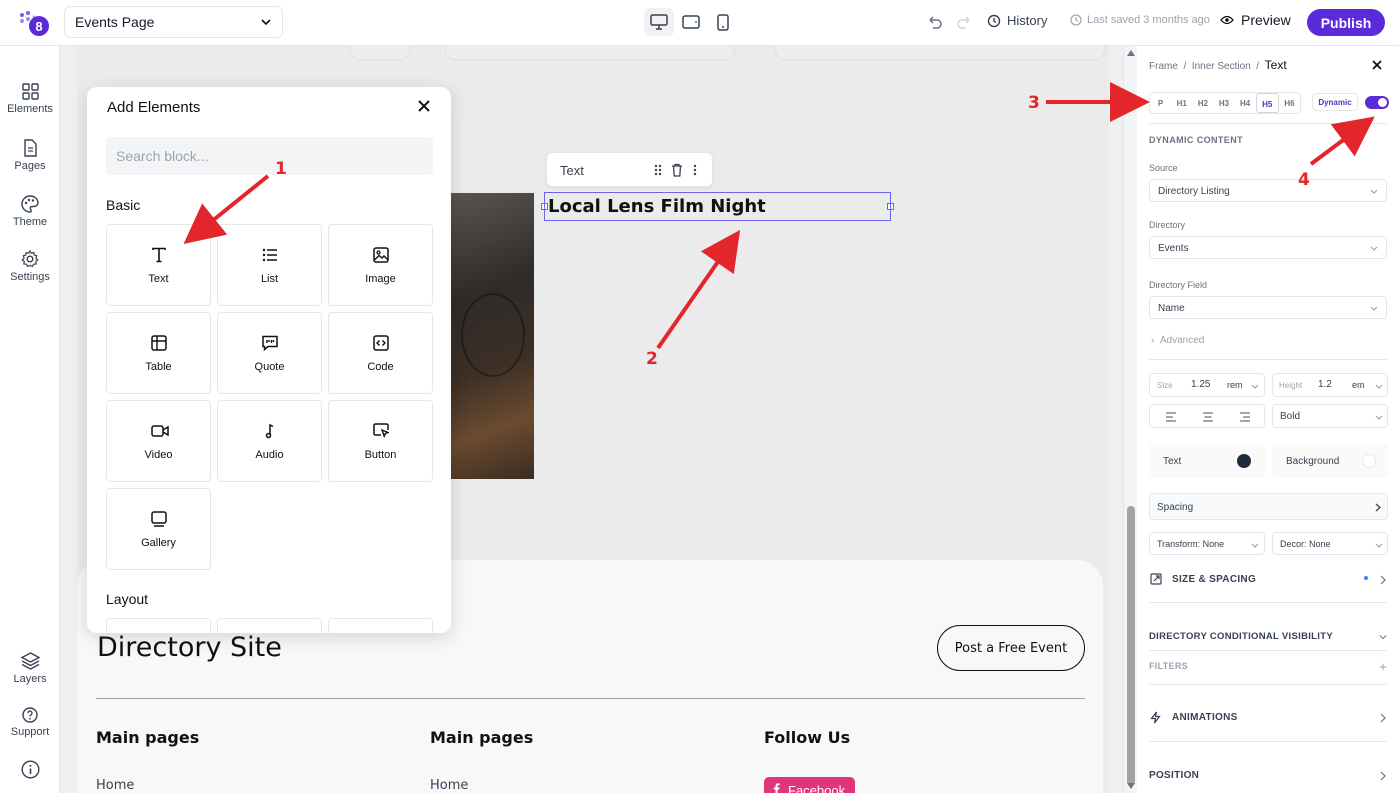  I want to click on last-saved-status: Last saved 3 months ago, so click(1140, 20).